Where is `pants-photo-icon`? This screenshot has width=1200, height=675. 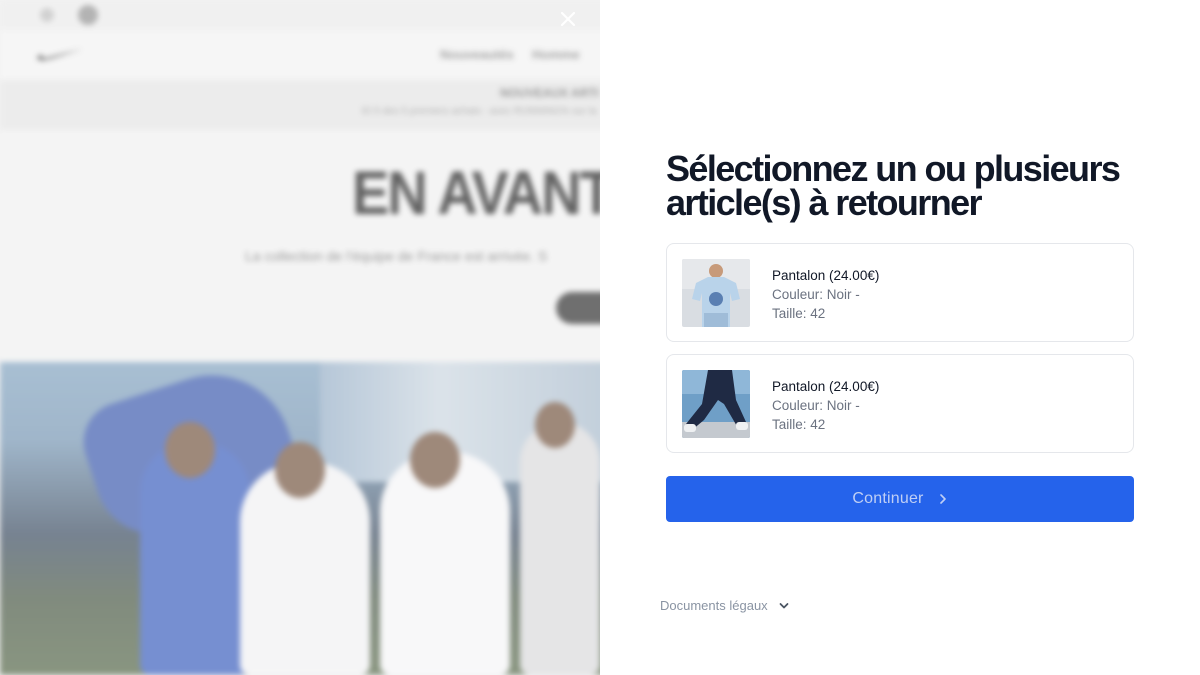 pants-photo-icon is located at coordinates (716, 404).